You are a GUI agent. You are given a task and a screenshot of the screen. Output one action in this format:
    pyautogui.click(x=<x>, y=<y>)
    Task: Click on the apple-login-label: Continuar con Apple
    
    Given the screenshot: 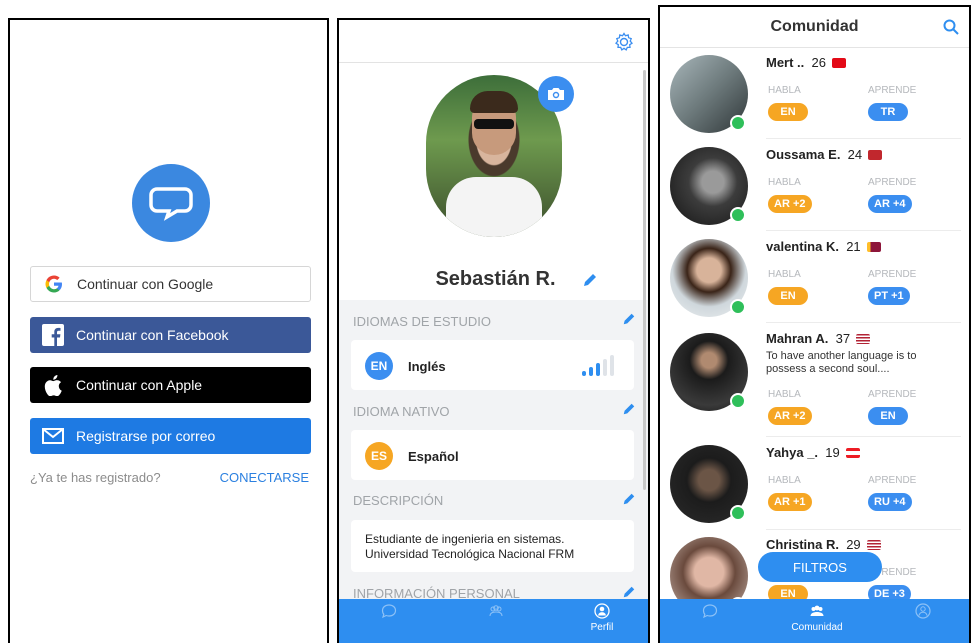 What is the action you would take?
    pyautogui.click(x=139, y=385)
    